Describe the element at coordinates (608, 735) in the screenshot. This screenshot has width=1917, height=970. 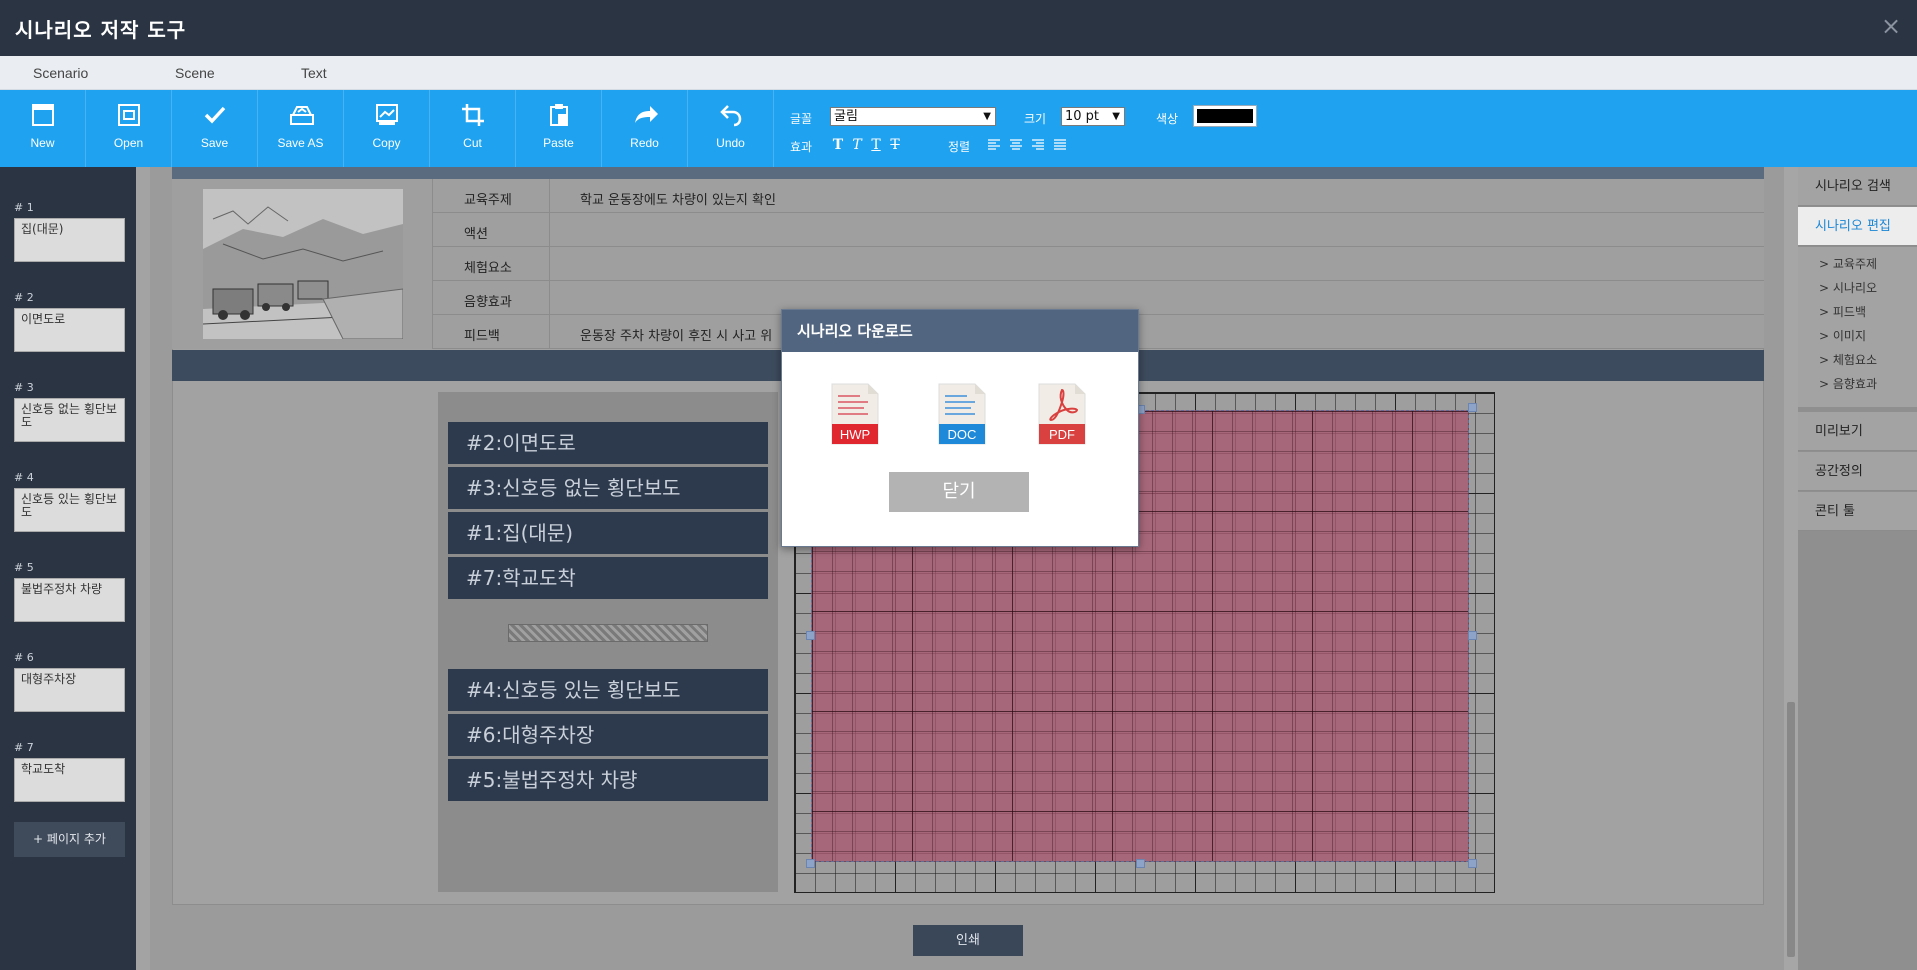
I see `order-item: #6:대형주차장` at that location.